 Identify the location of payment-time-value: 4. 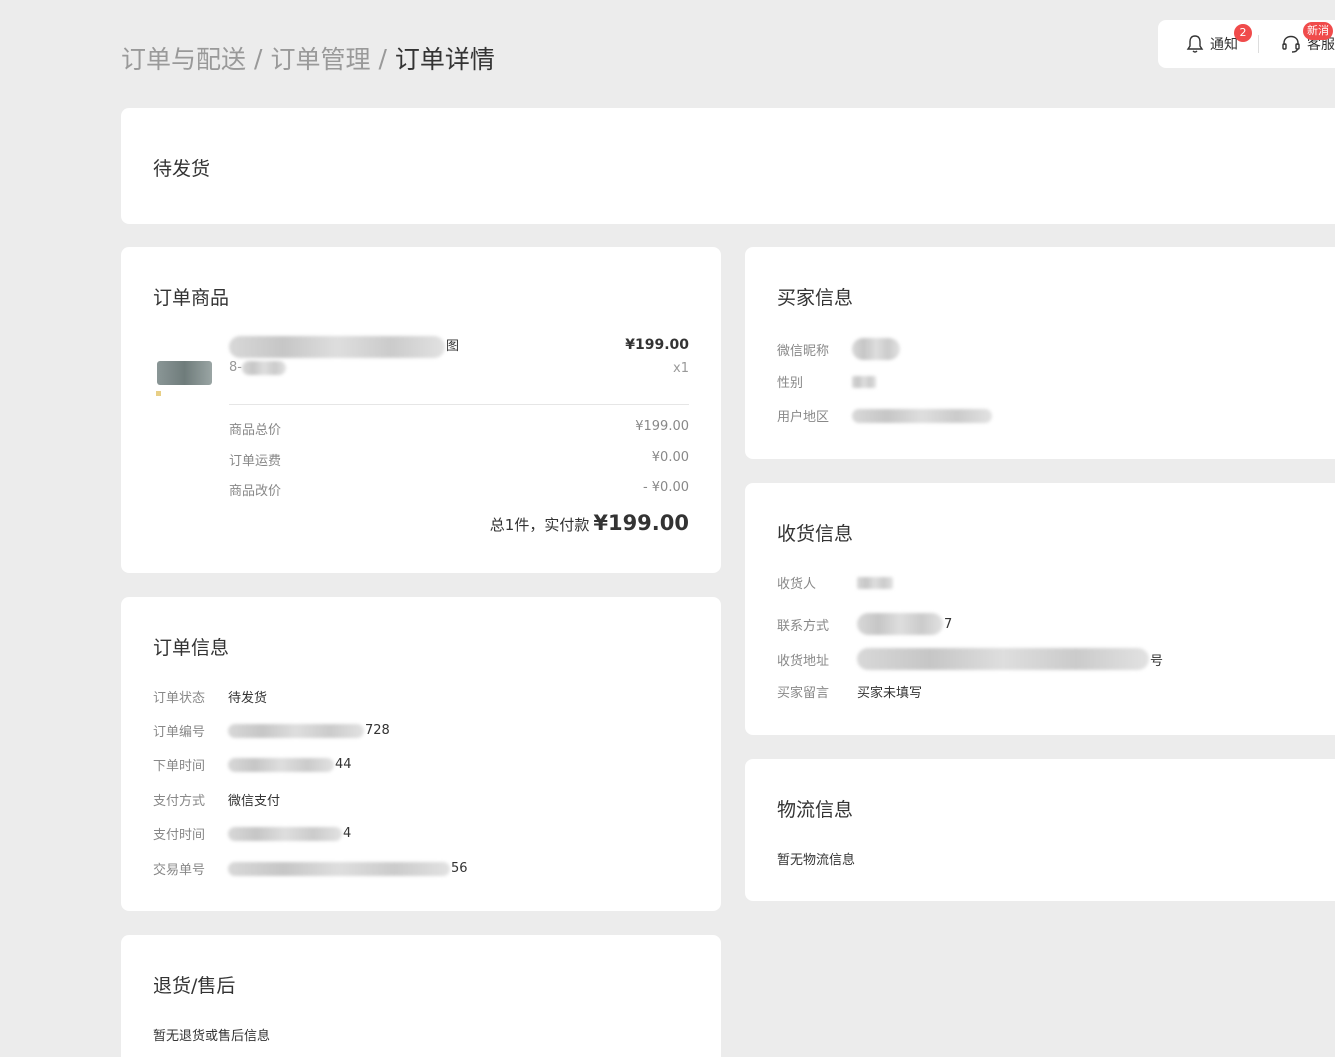
(347, 833).